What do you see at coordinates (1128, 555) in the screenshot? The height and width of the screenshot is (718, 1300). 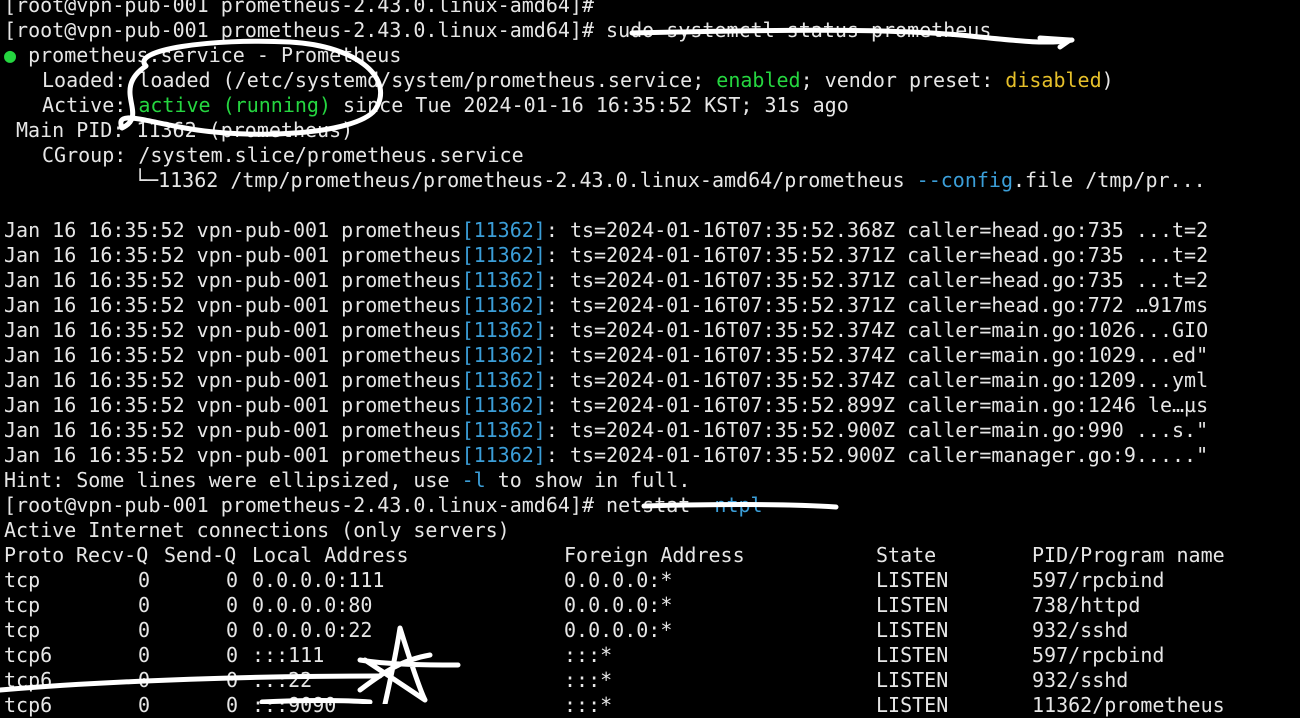 I see `cell: PID/Program name` at bounding box center [1128, 555].